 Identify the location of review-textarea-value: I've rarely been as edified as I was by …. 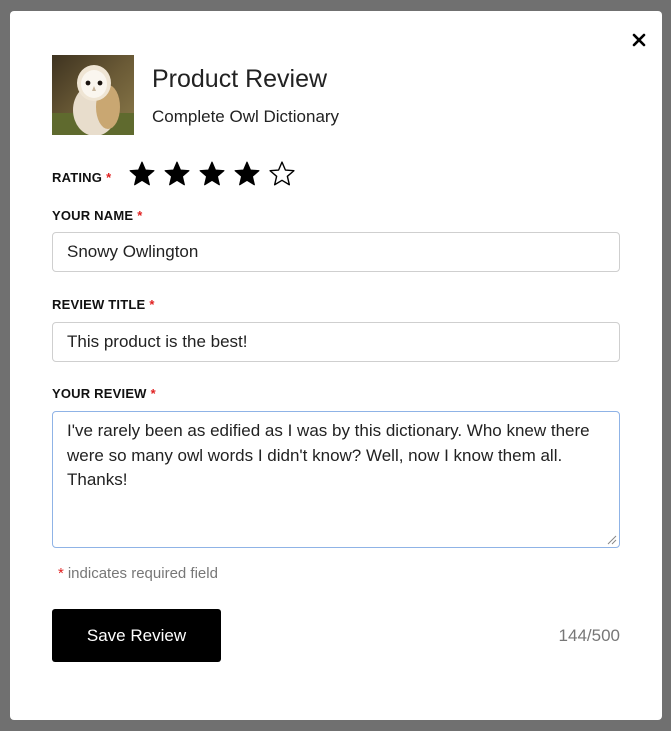
(328, 455).